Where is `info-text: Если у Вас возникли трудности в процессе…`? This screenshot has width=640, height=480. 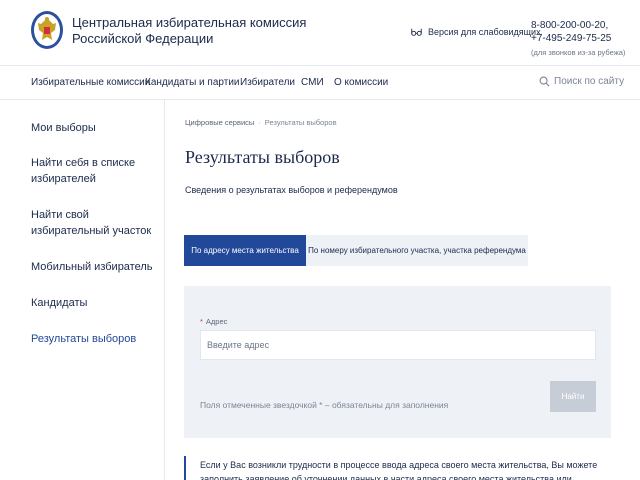
info-text: Если у Вас возникли трудности в процессе… is located at coordinates (399, 470).